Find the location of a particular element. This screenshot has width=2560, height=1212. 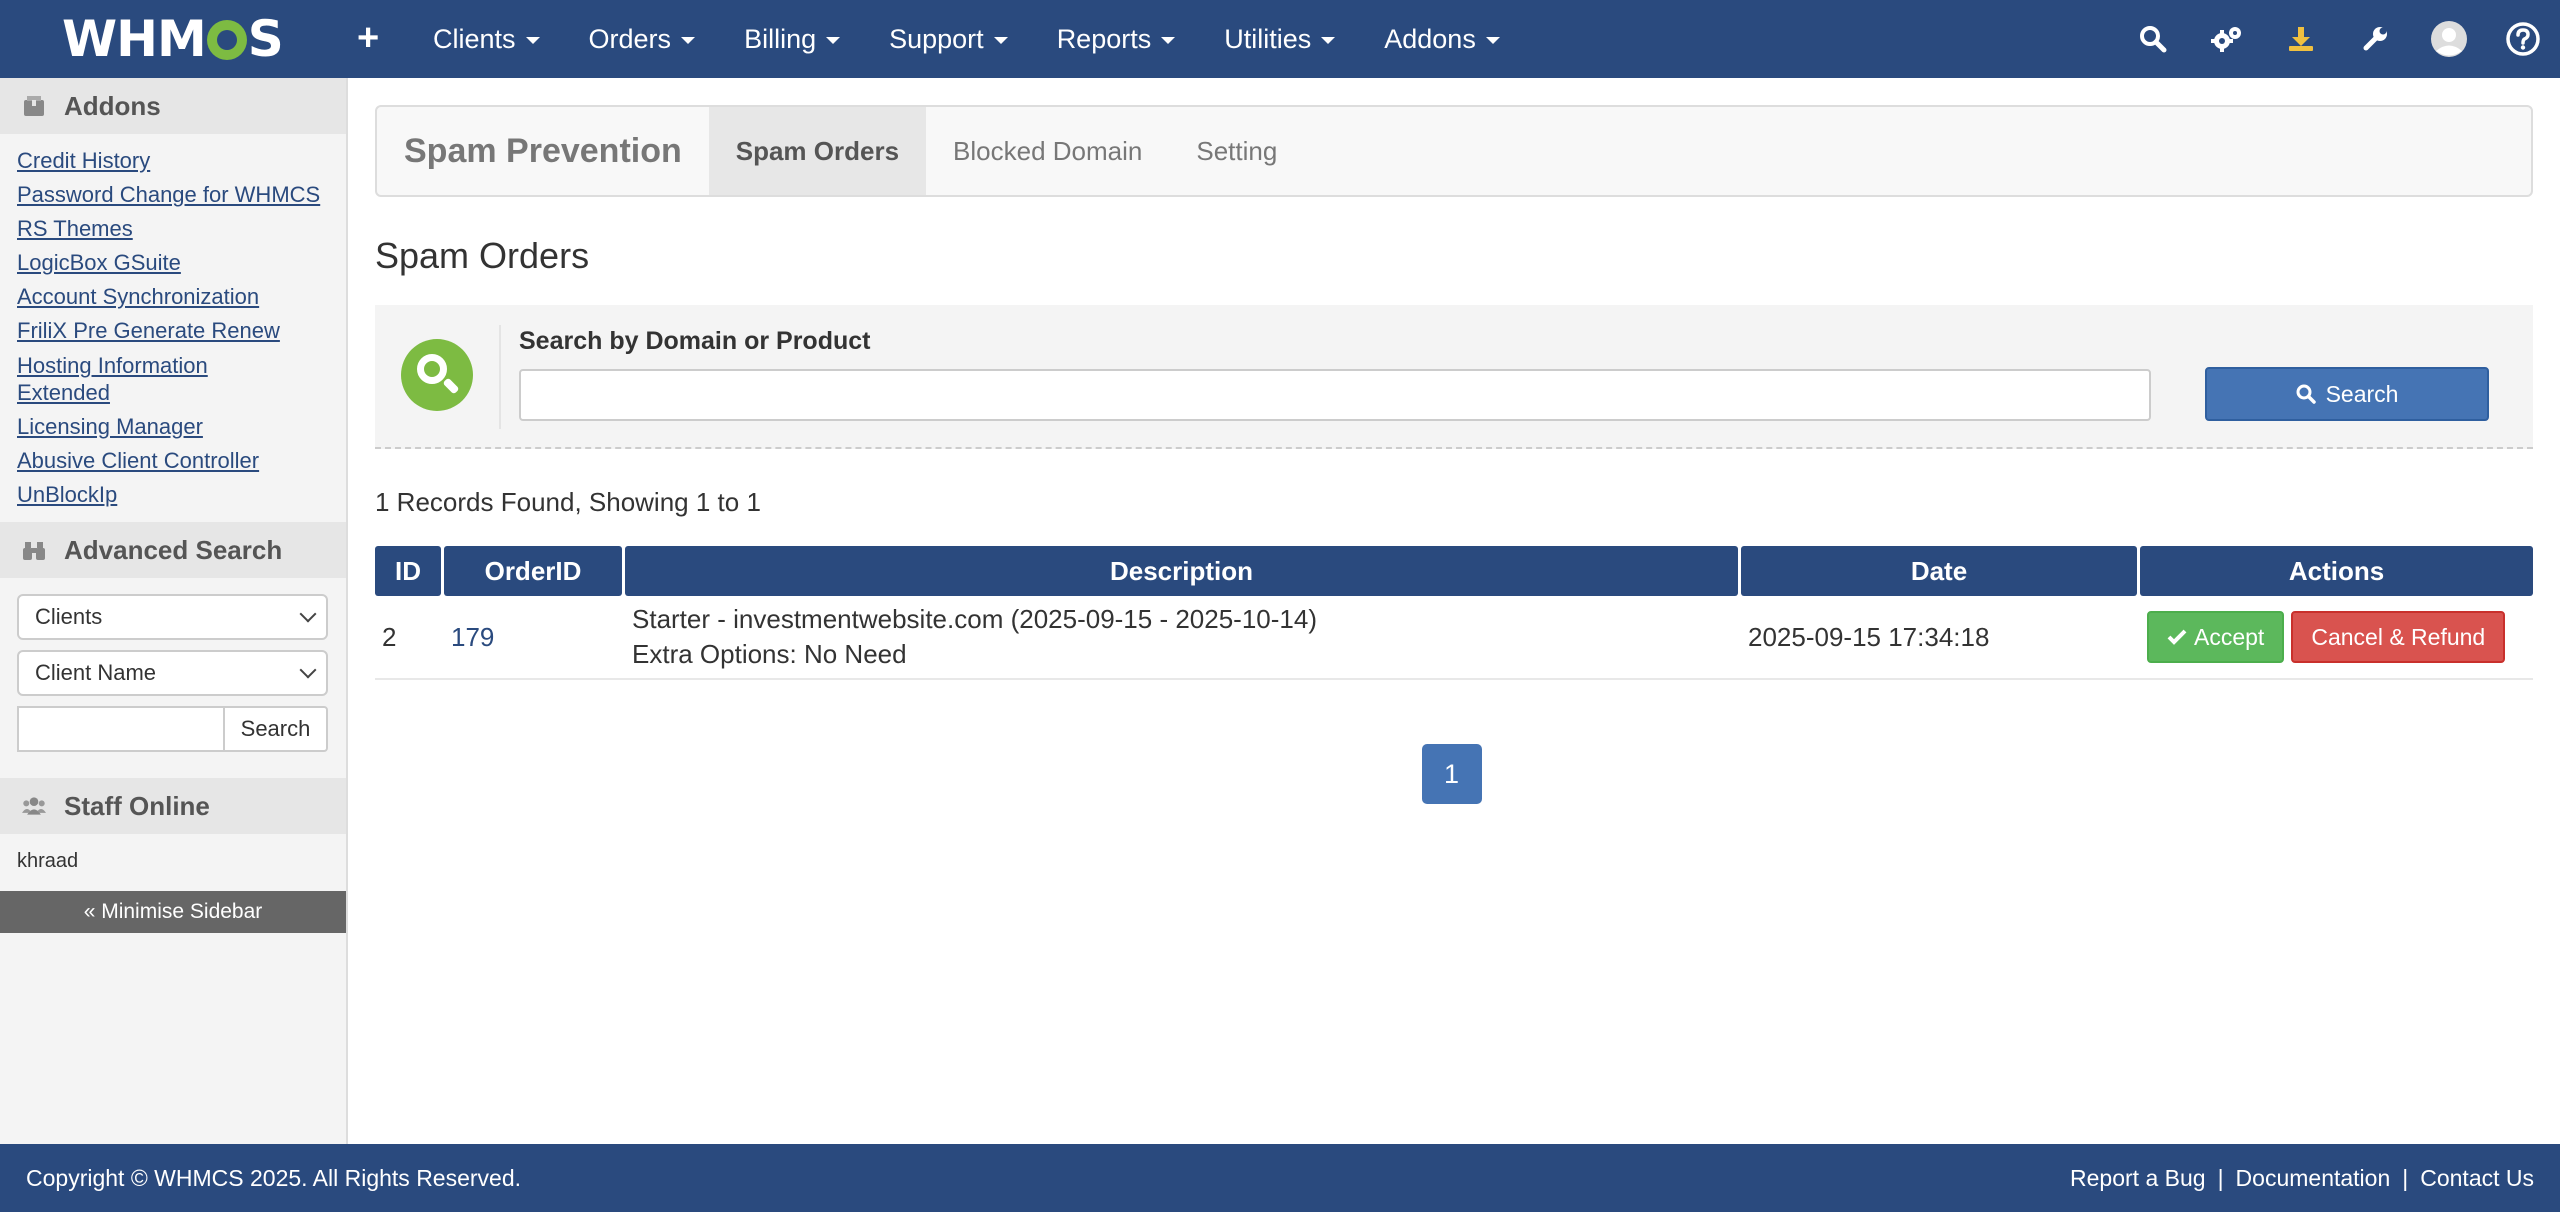

nav-reports-label: Reports is located at coordinates (1104, 38).